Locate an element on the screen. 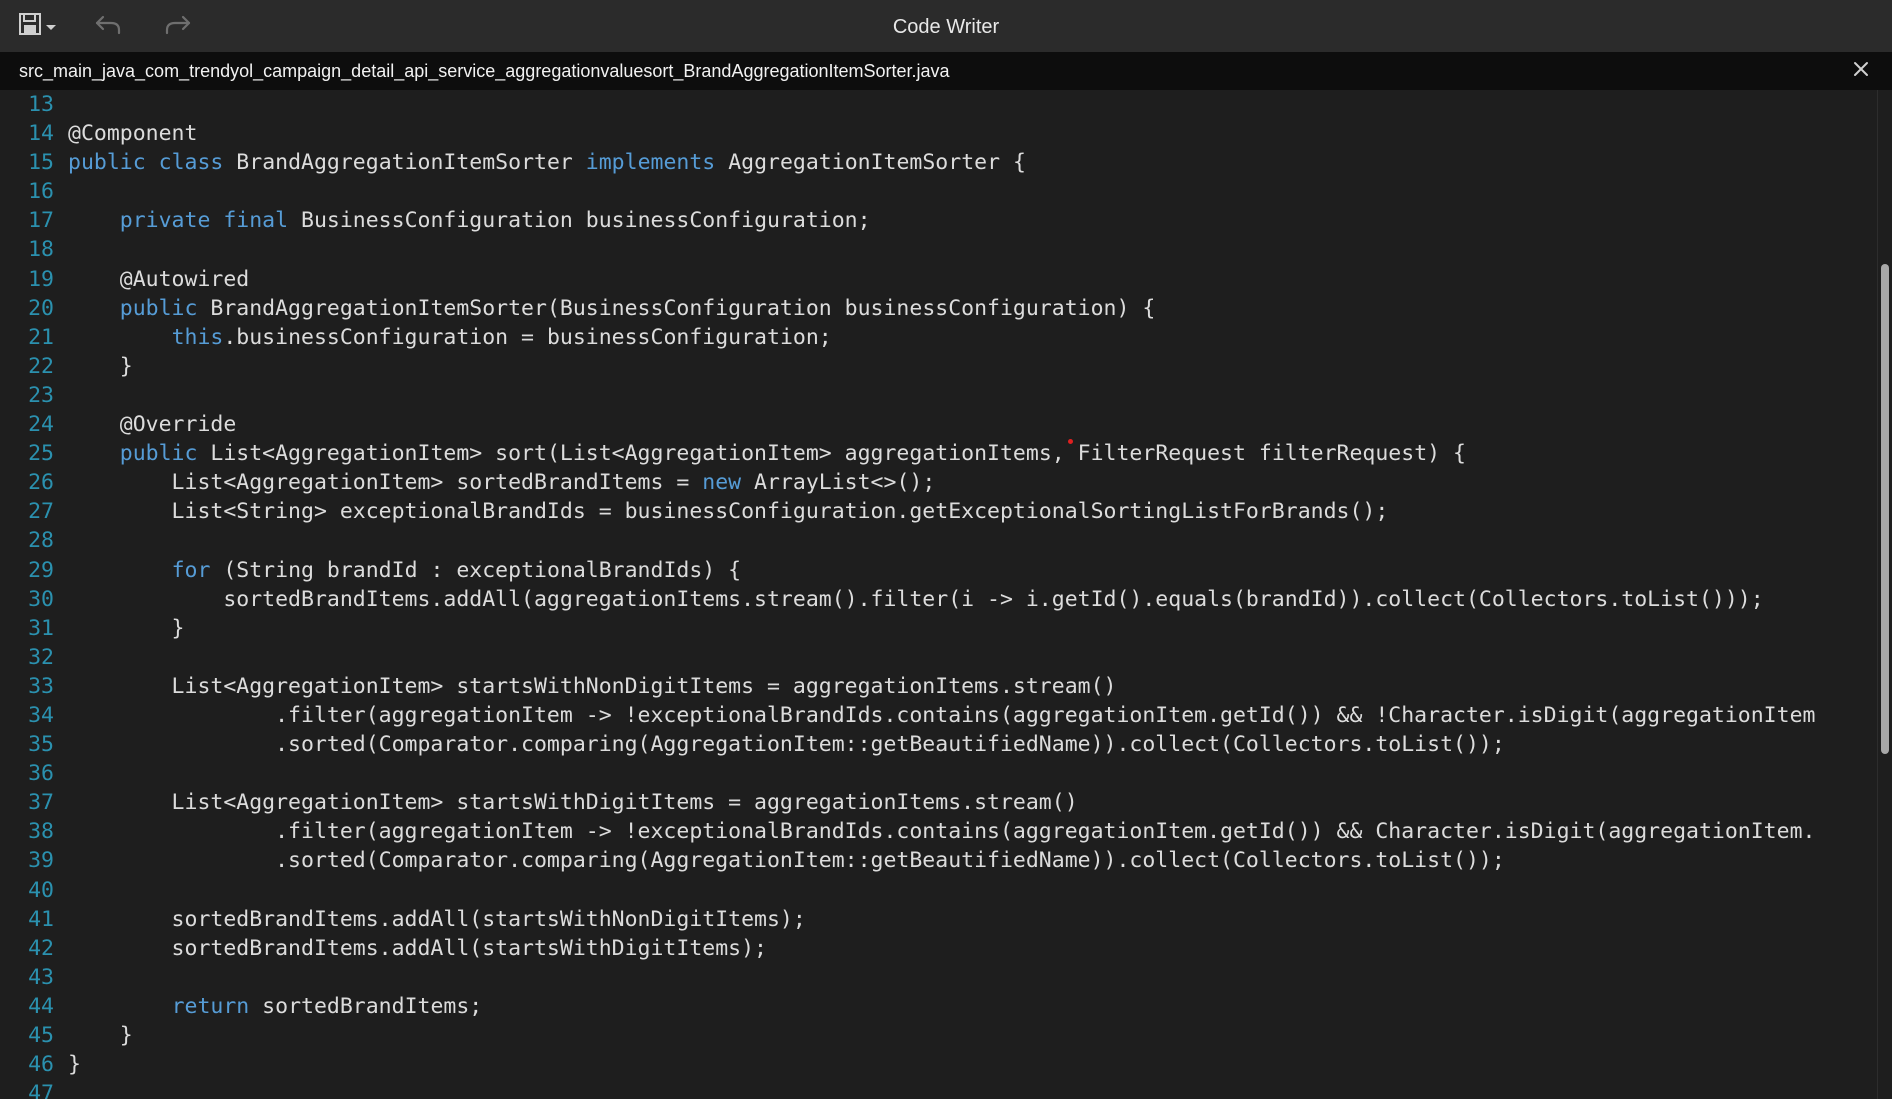  code-token: sortedBrandItems; is located at coordinates (366, 1006).